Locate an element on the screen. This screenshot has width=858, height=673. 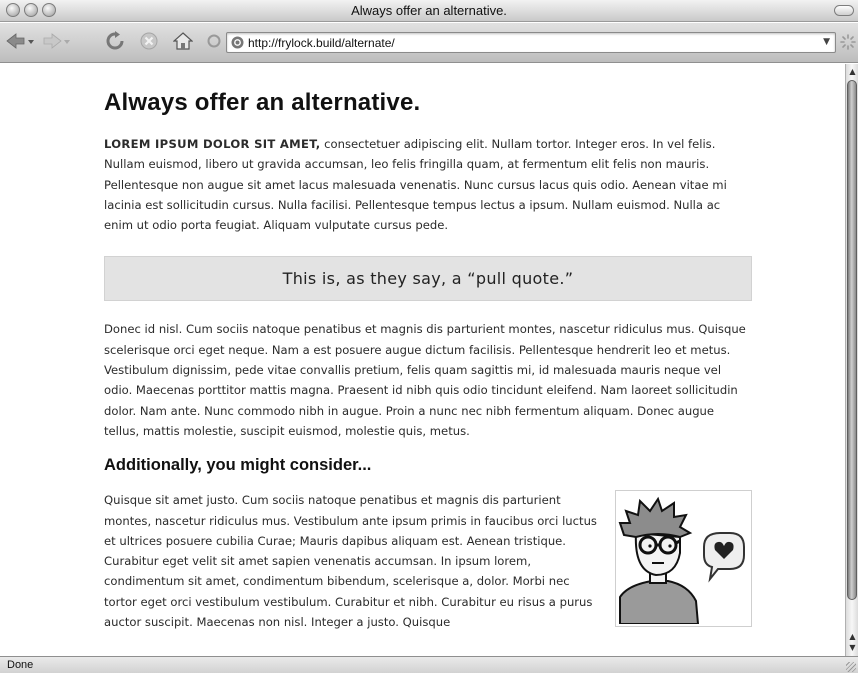
window-title: Always offer an alternative. is located at coordinates (429, 10).